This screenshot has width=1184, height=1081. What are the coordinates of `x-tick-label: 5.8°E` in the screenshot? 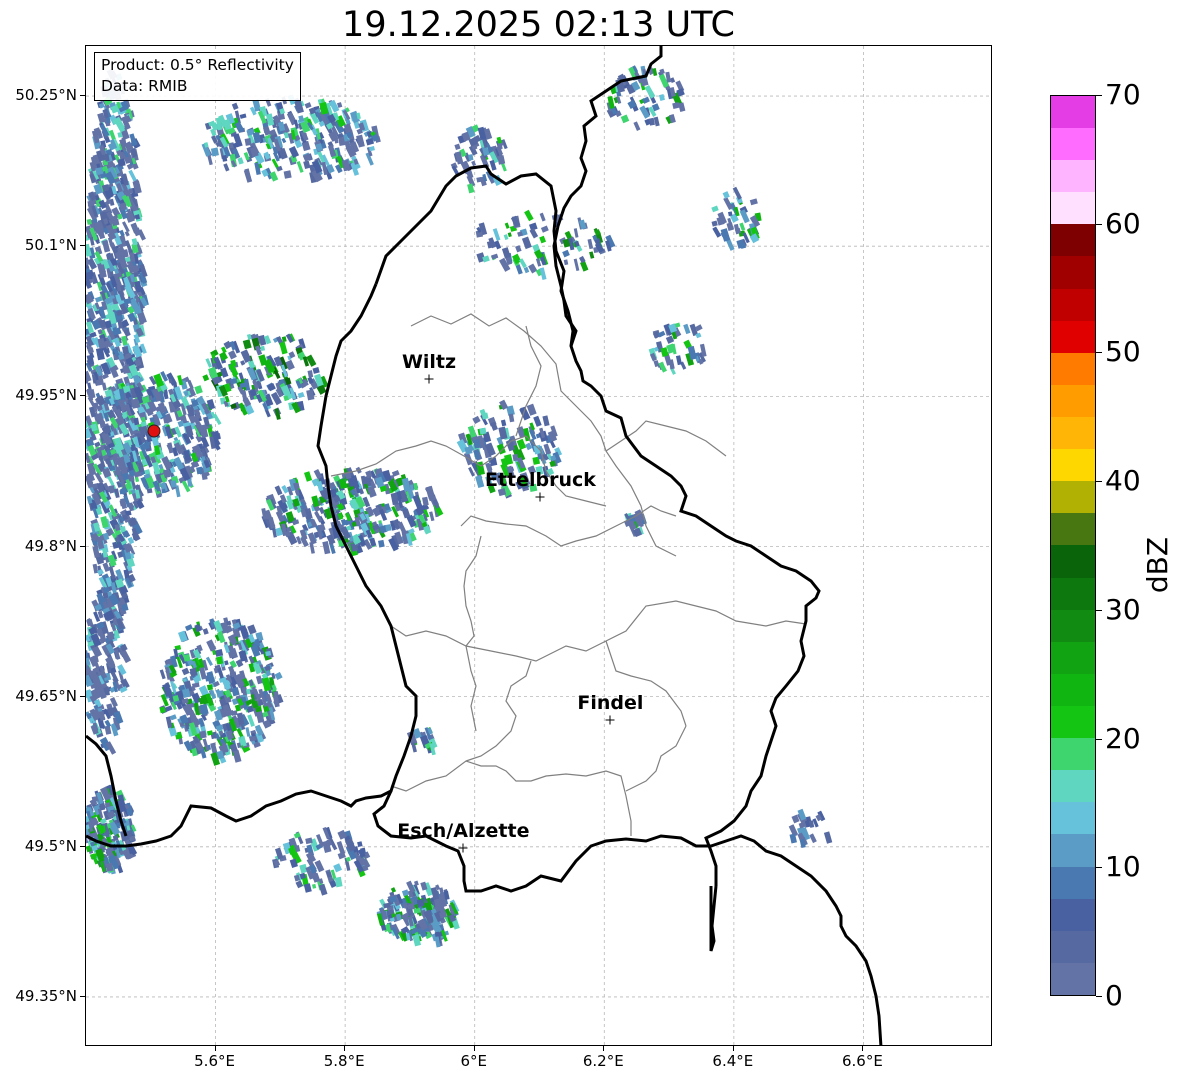 It's located at (344, 1061).